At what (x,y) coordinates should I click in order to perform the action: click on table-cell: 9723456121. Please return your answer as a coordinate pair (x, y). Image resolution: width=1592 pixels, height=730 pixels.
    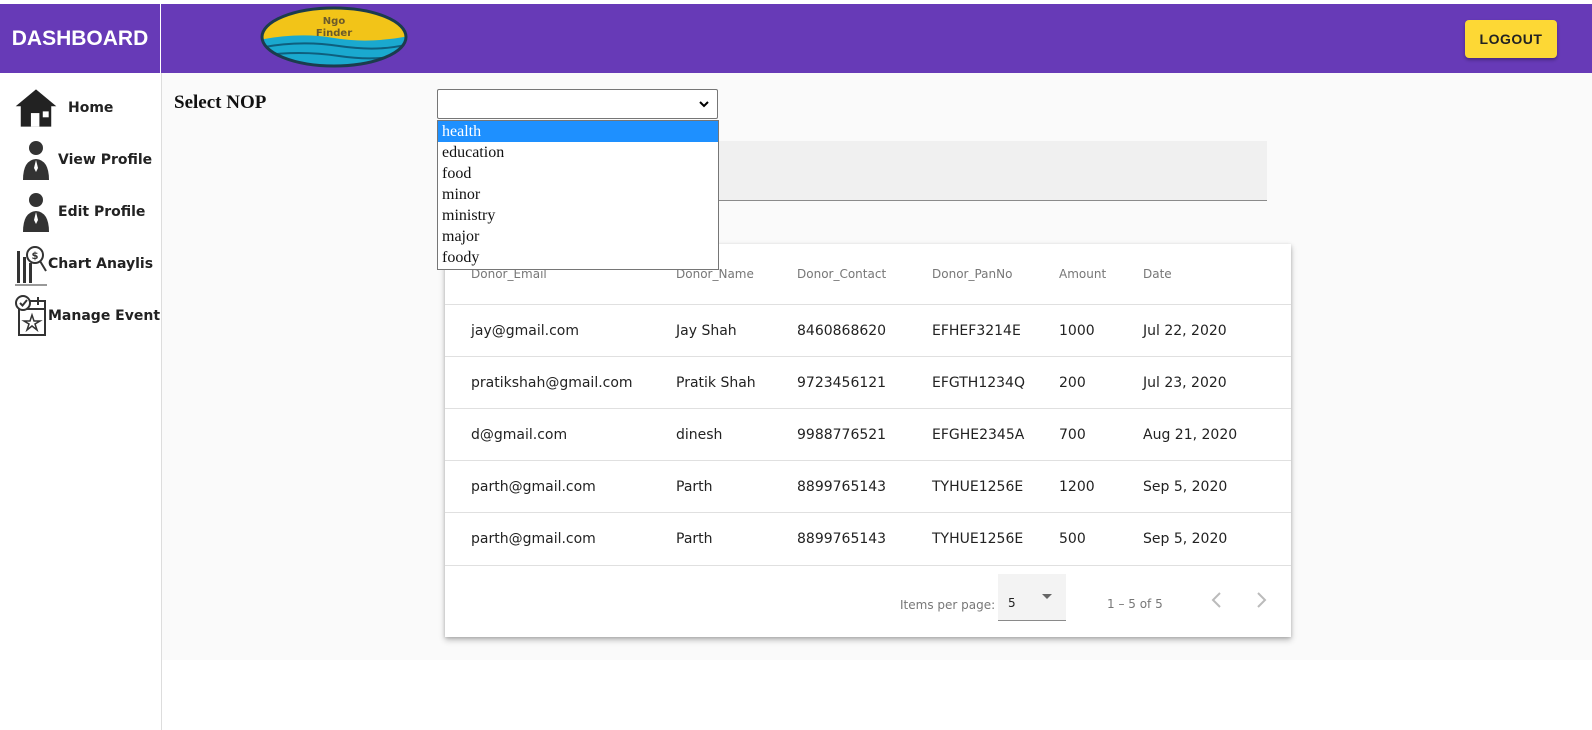
    Looking at the image, I should click on (842, 383).